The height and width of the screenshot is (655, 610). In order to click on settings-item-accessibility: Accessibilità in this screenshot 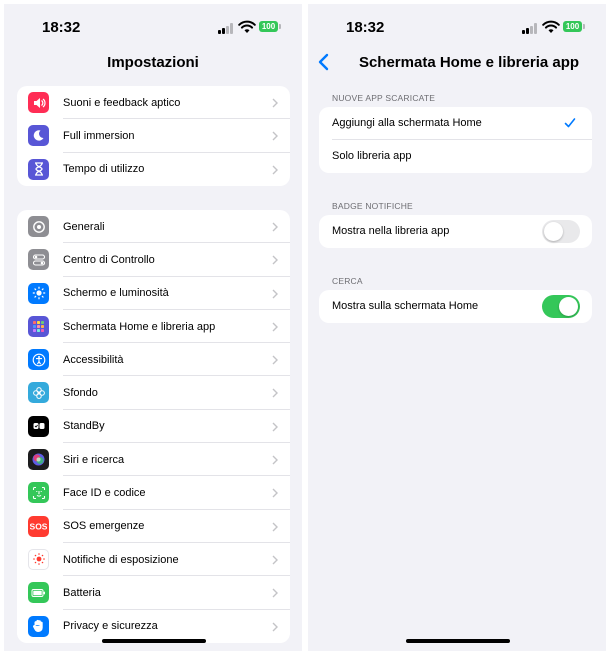, I will do `click(153, 360)`.